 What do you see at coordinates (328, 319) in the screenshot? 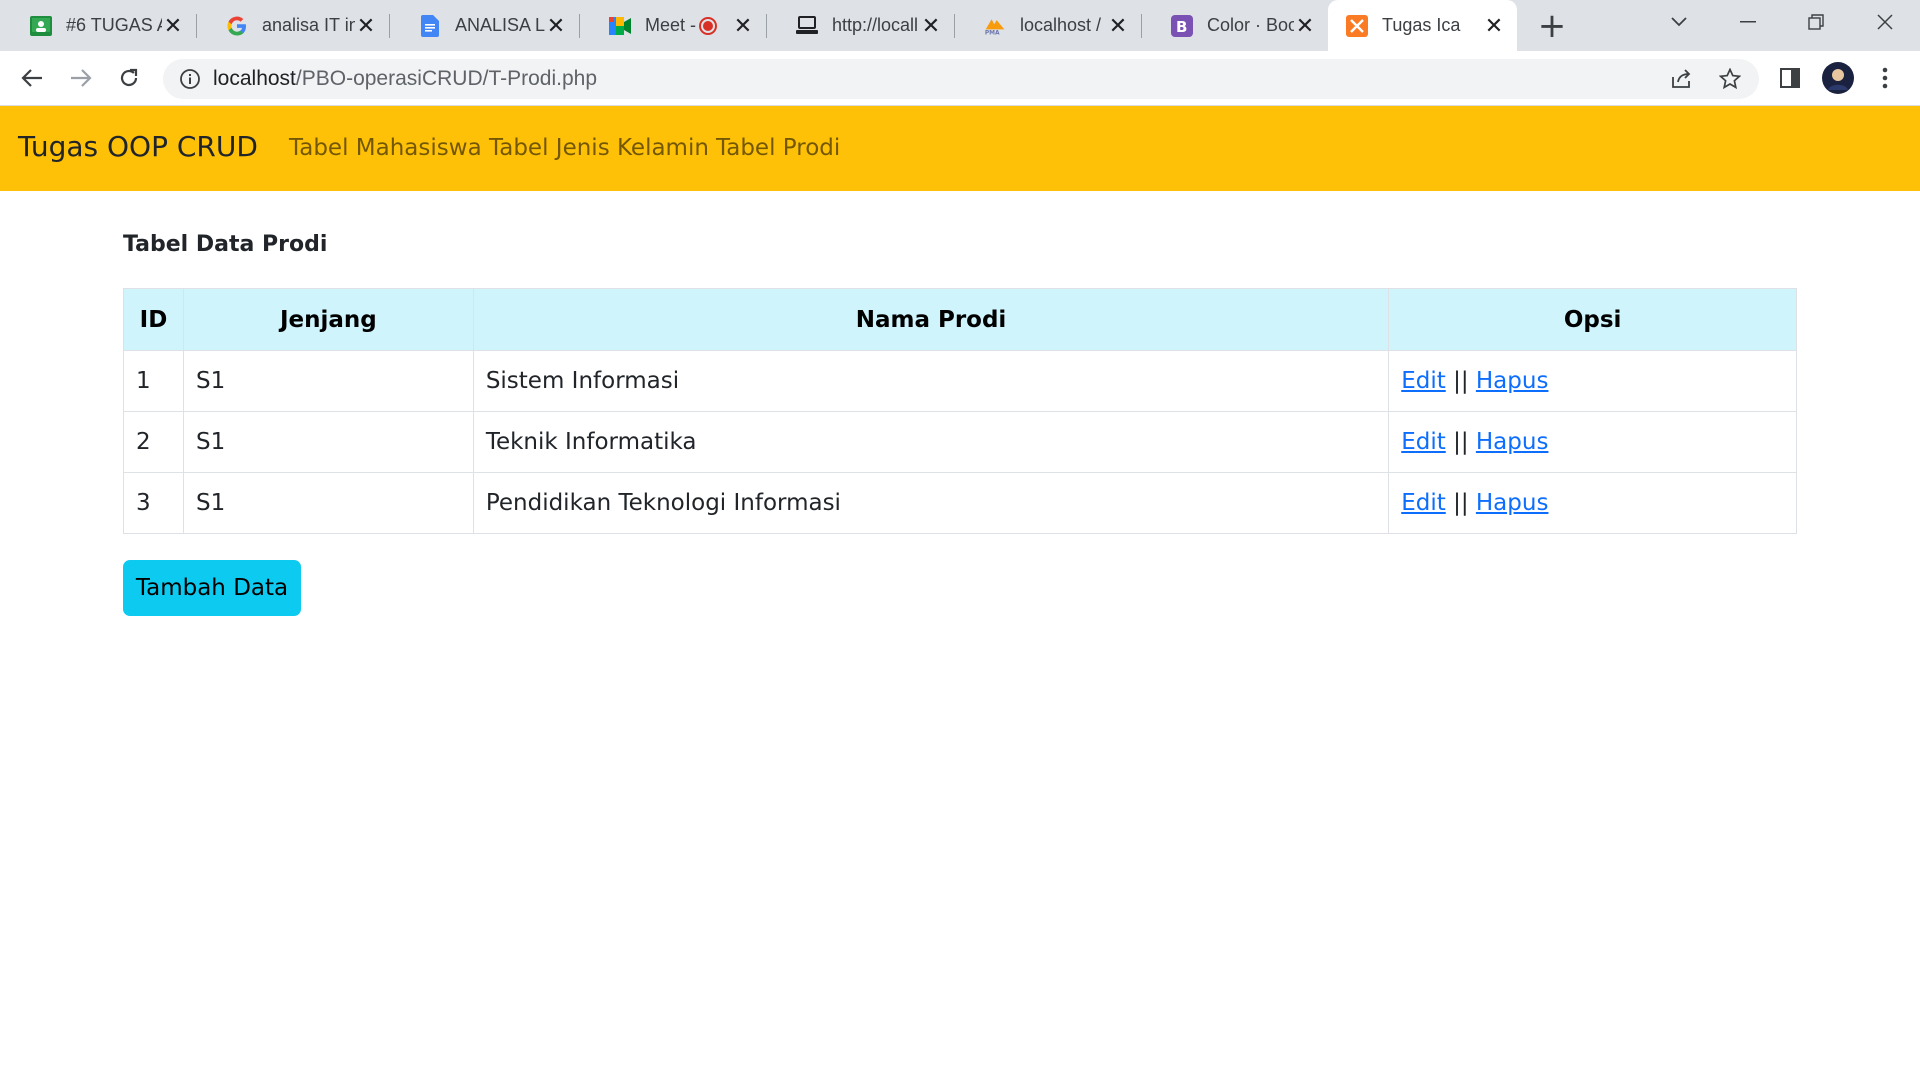
I see `column-header-jenjang: Jenjang` at bounding box center [328, 319].